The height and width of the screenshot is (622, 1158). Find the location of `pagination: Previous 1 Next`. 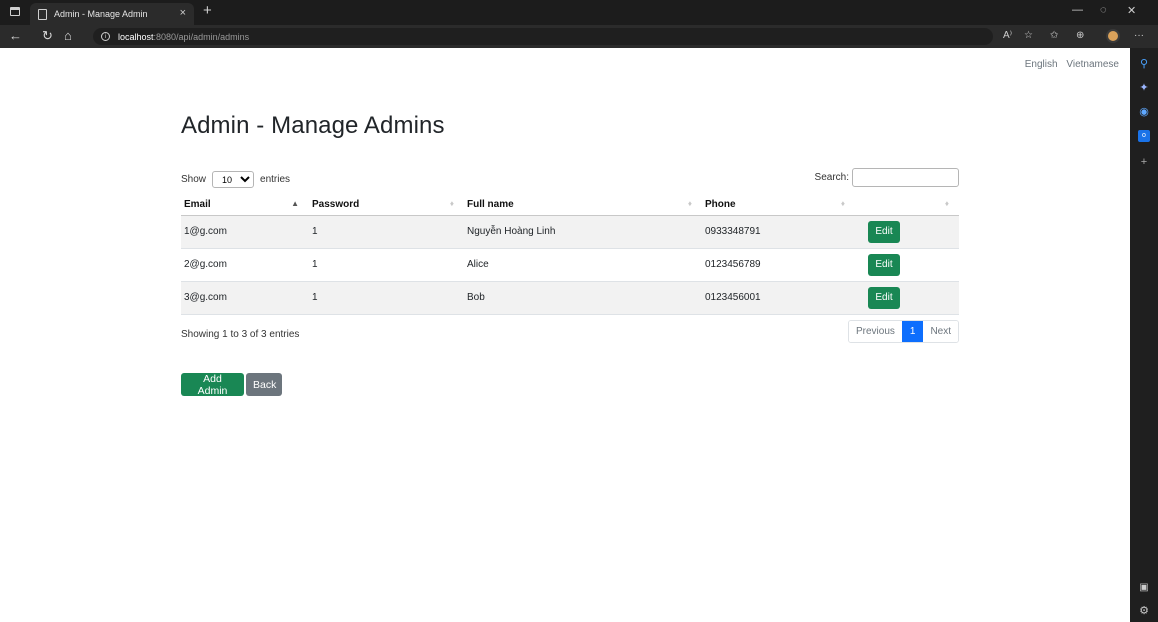

pagination: Previous 1 Next is located at coordinates (903, 331).